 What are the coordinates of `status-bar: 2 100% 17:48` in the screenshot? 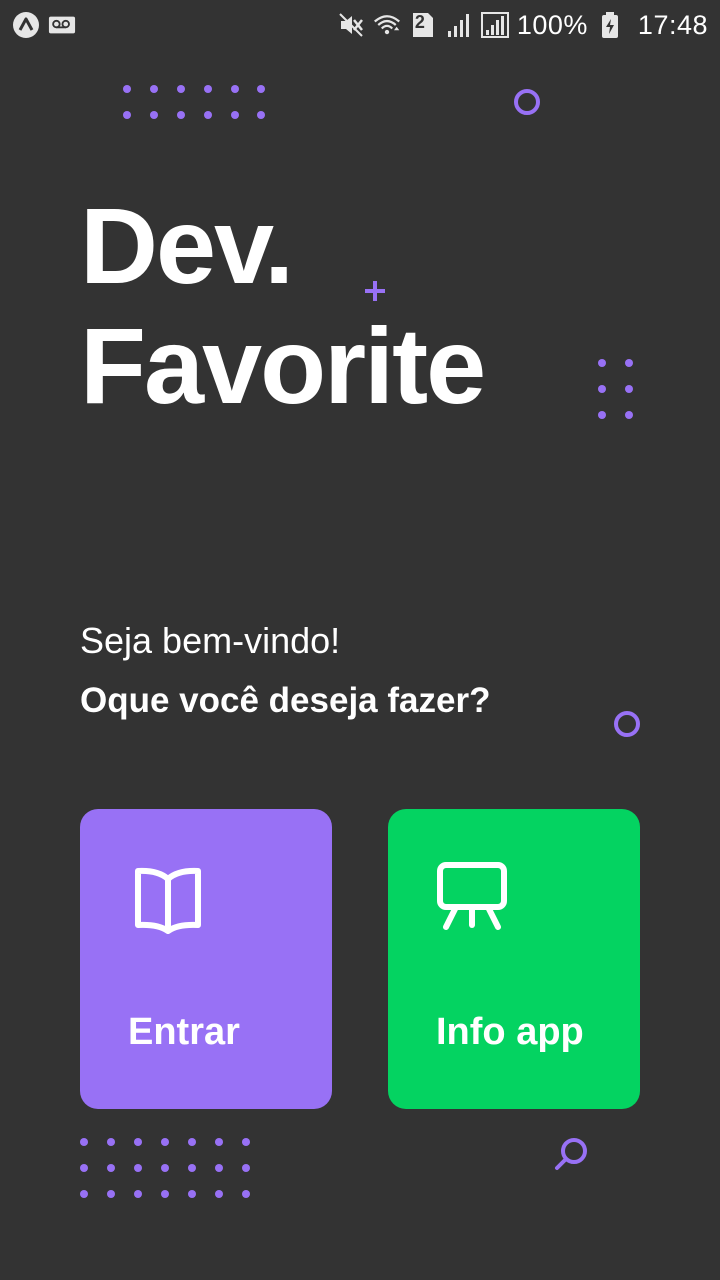 It's located at (360, 25).